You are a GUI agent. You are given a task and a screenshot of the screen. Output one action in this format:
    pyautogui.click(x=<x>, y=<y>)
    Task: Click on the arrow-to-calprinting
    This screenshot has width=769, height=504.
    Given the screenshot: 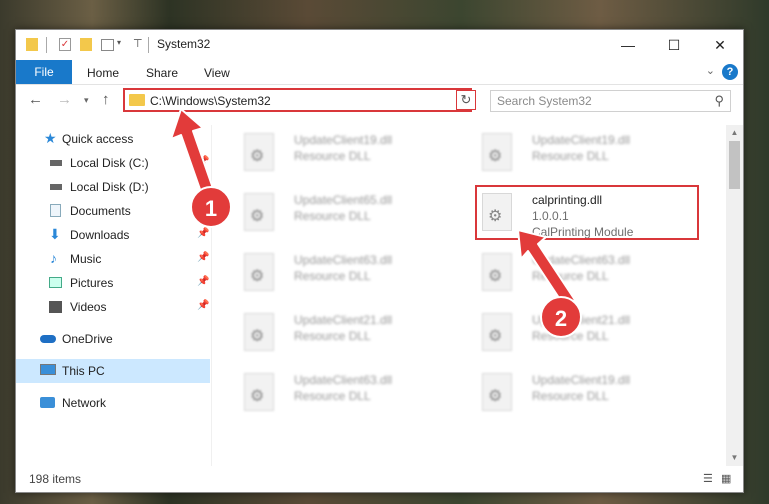 What is the action you would take?
    pyautogui.click(x=546, y=268)
    